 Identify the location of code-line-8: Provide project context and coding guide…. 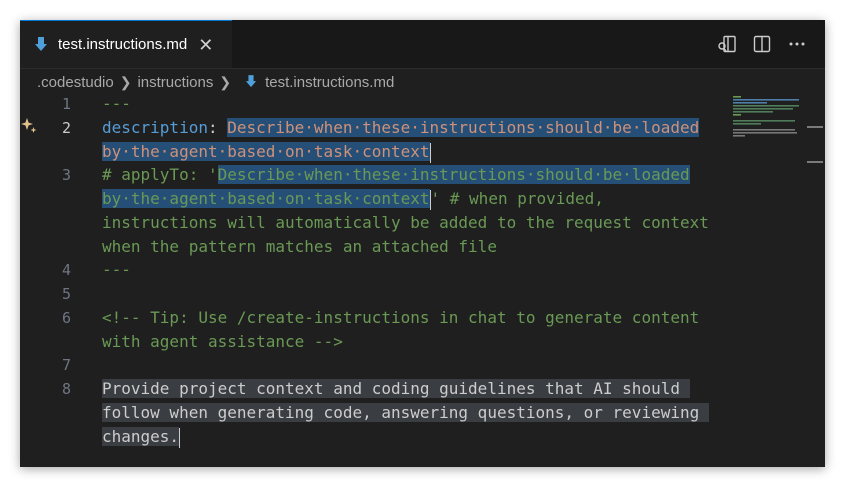
(396, 389).